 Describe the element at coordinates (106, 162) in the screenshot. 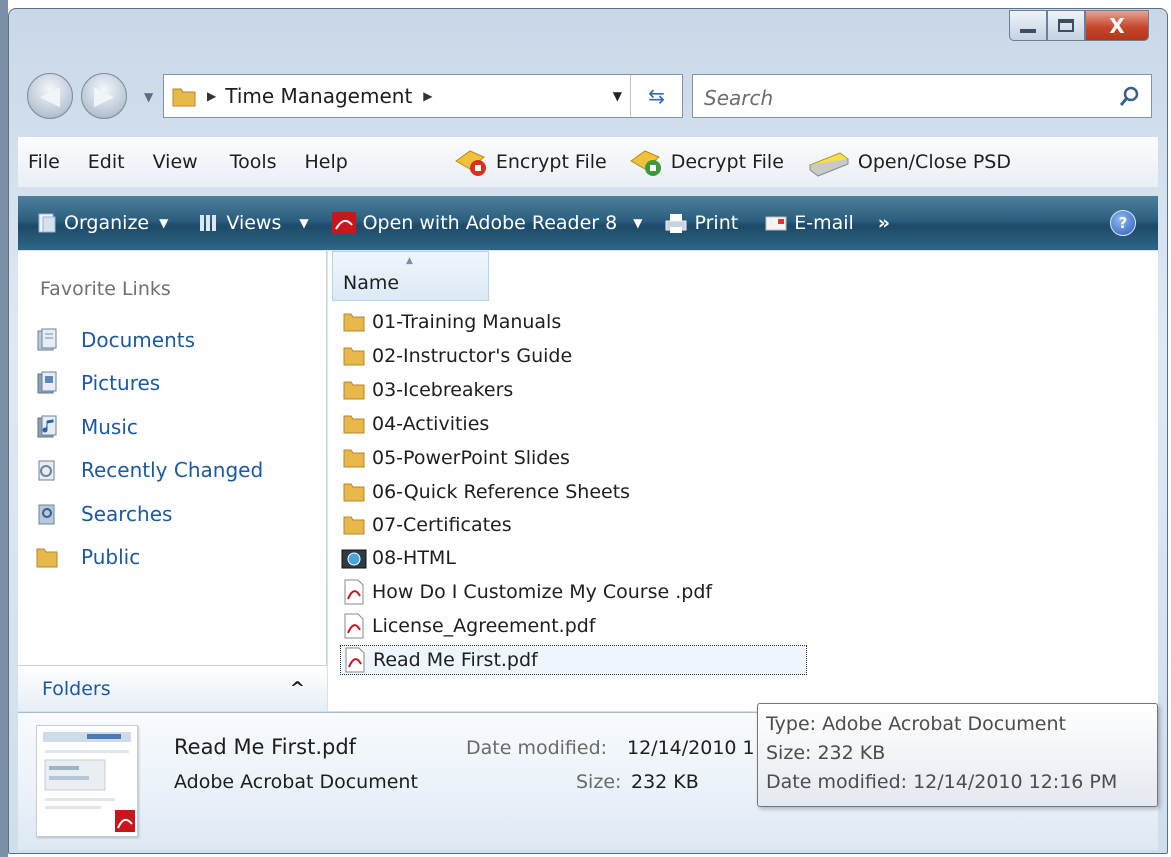

I see `menu-edit: Edit` at that location.